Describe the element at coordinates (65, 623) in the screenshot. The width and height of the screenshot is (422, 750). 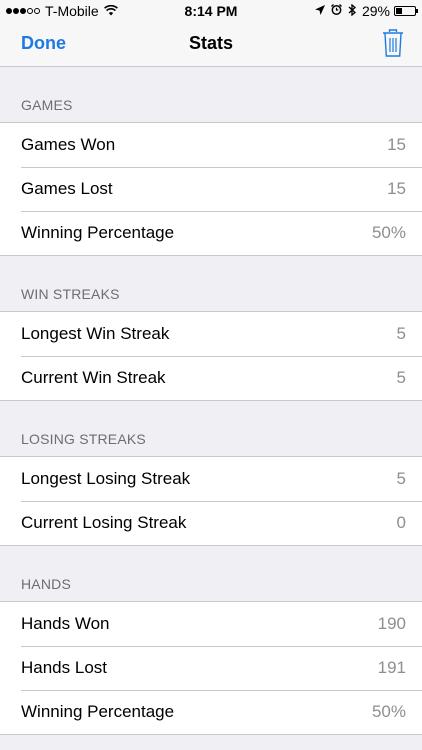
I see `row-label: Hands Won` at that location.